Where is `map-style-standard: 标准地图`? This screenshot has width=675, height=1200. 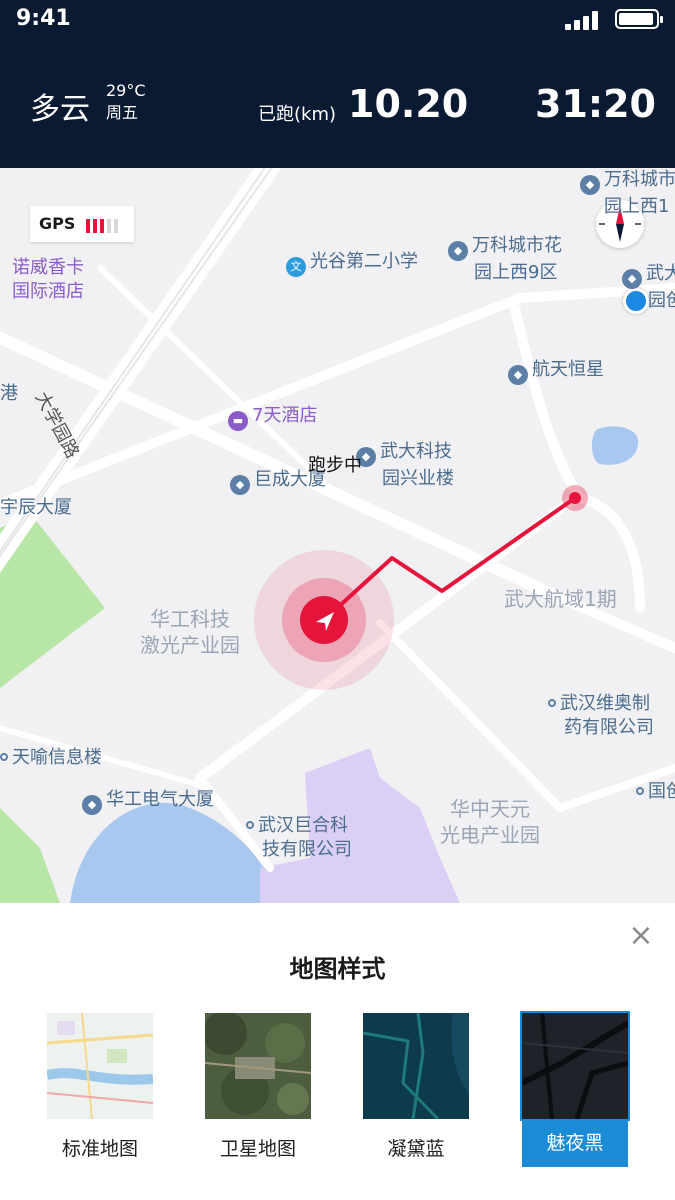 map-style-standard: 标准地图 is located at coordinates (100, 1090).